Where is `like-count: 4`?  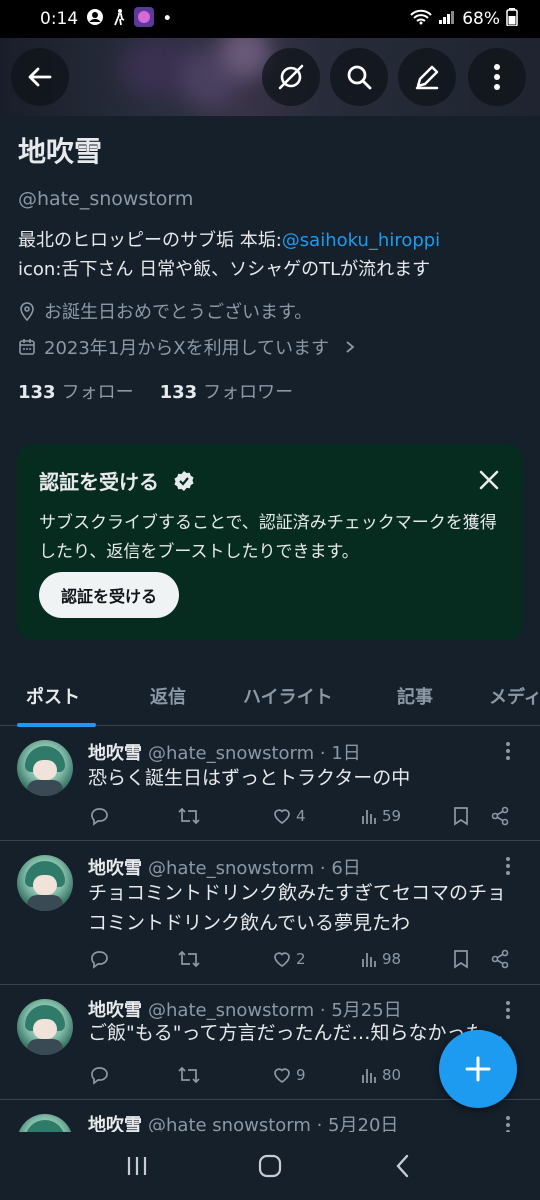
like-count: 4 is located at coordinates (301, 816).